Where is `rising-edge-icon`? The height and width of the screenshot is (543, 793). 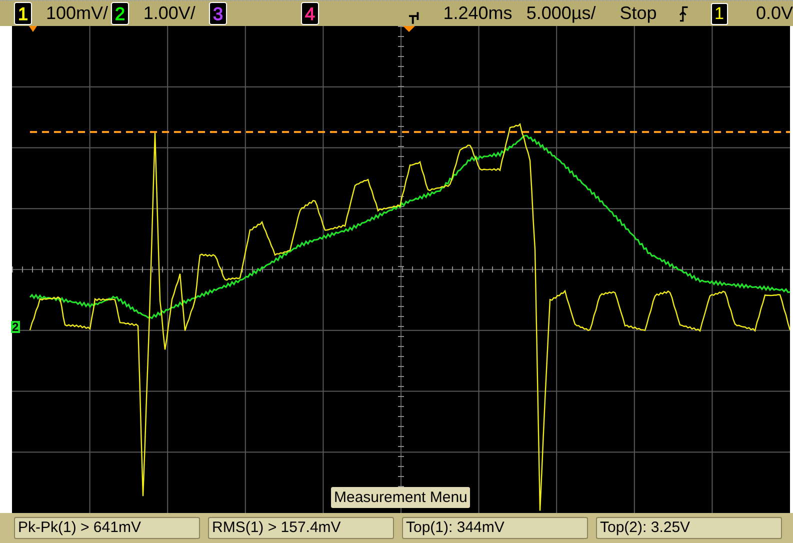
rising-edge-icon is located at coordinates (683, 14).